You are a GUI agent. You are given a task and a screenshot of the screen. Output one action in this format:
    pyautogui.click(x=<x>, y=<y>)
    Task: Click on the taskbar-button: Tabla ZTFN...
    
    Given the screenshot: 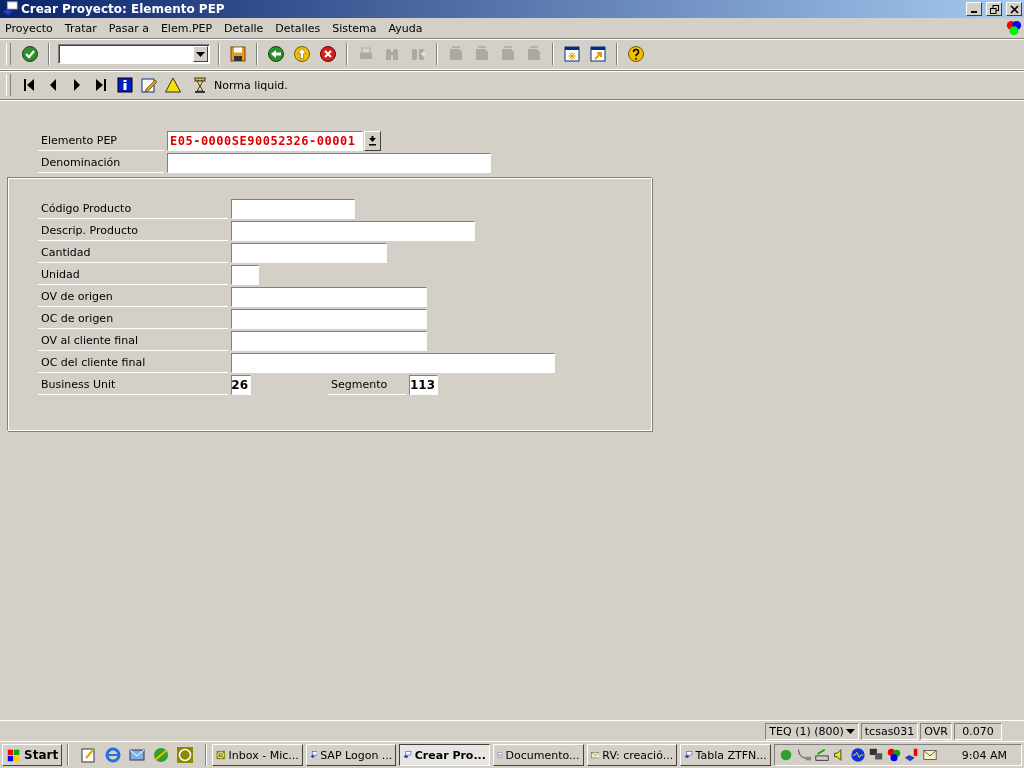 What is the action you would take?
    pyautogui.click(x=725, y=755)
    